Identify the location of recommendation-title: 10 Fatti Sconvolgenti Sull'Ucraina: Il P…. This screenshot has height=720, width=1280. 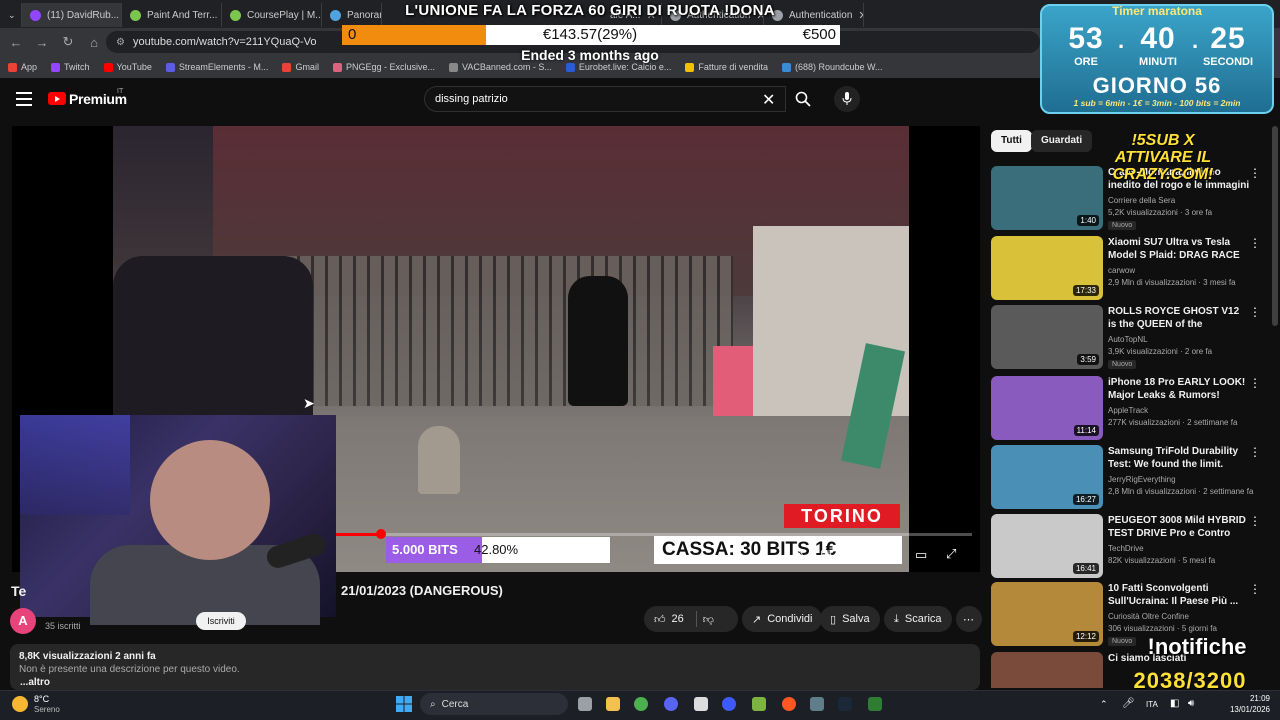
(1179, 595).